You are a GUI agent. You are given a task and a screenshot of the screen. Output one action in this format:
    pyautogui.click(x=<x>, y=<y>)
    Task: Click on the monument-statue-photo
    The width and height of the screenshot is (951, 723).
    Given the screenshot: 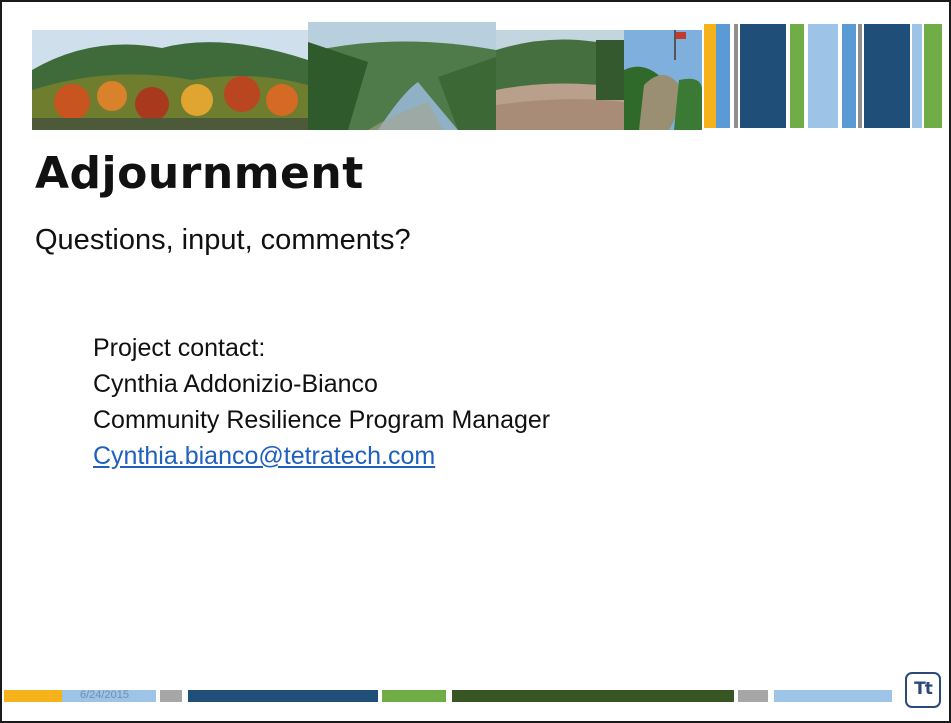 What is the action you would take?
    pyautogui.click(x=663, y=80)
    